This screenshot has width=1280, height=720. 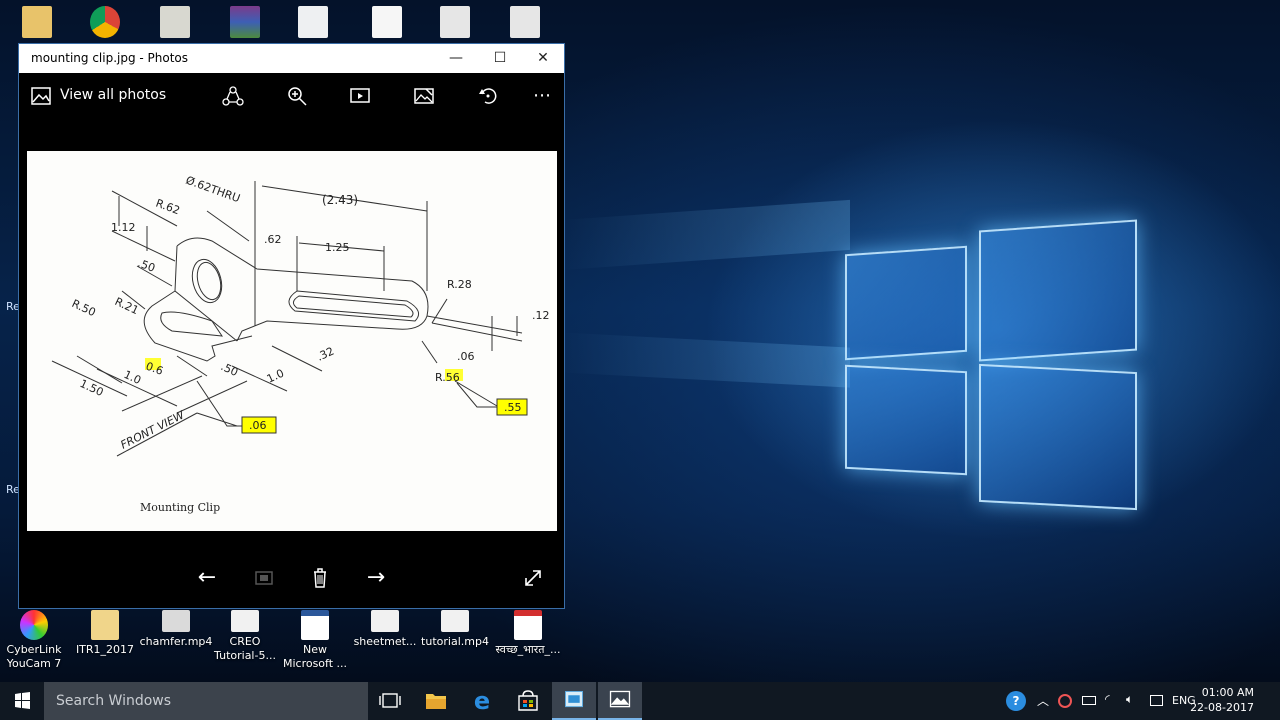 What do you see at coordinates (105, 22) in the screenshot?
I see `desktop-icon-chrome` at bounding box center [105, 22].